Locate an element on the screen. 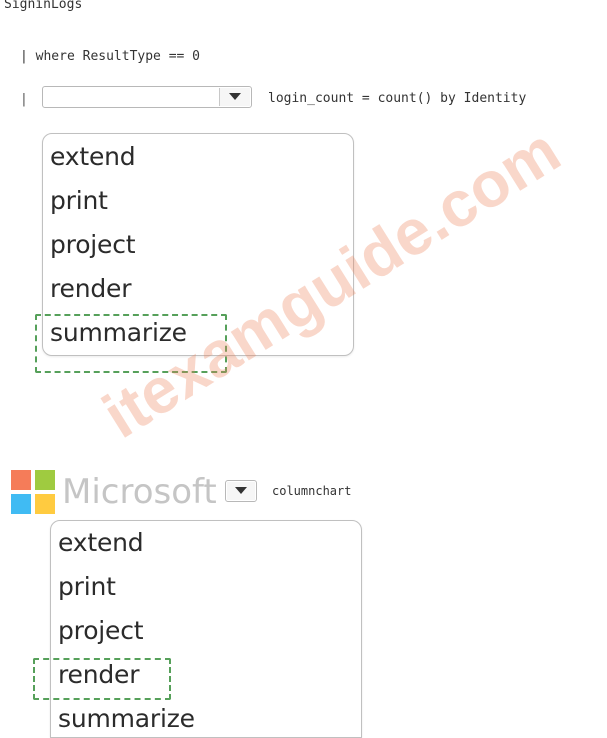 The width and height of the screenshot is (607, 738). microsoft-logo-text: Microsoft is located at coordinates (139, 492).